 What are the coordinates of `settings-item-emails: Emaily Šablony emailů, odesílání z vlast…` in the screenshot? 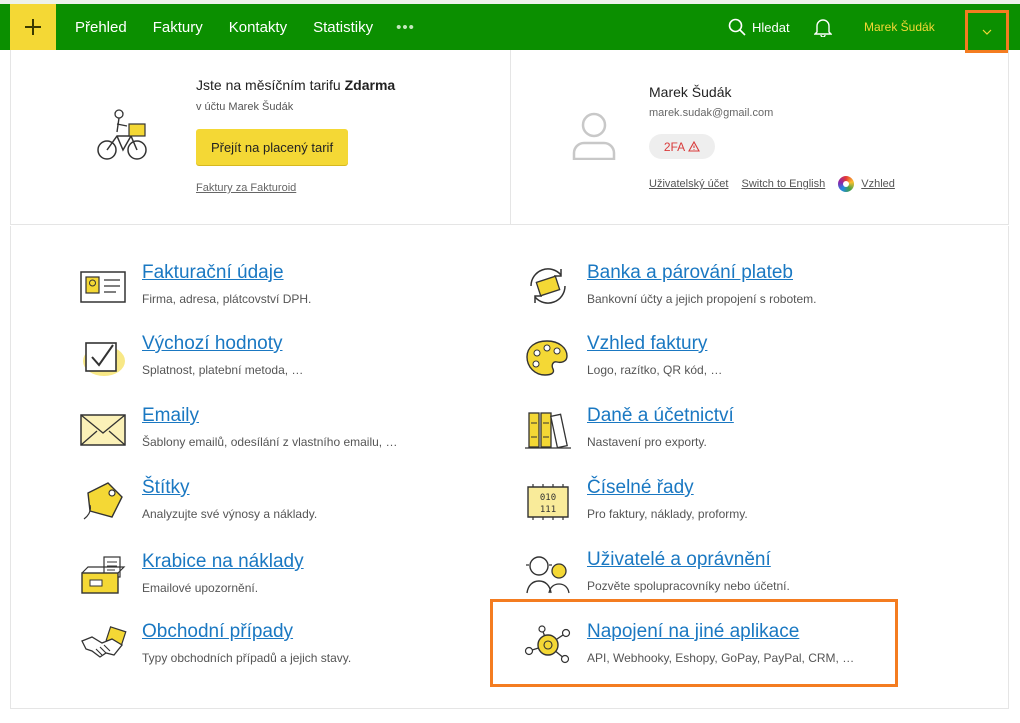 It's located at (278, 433).